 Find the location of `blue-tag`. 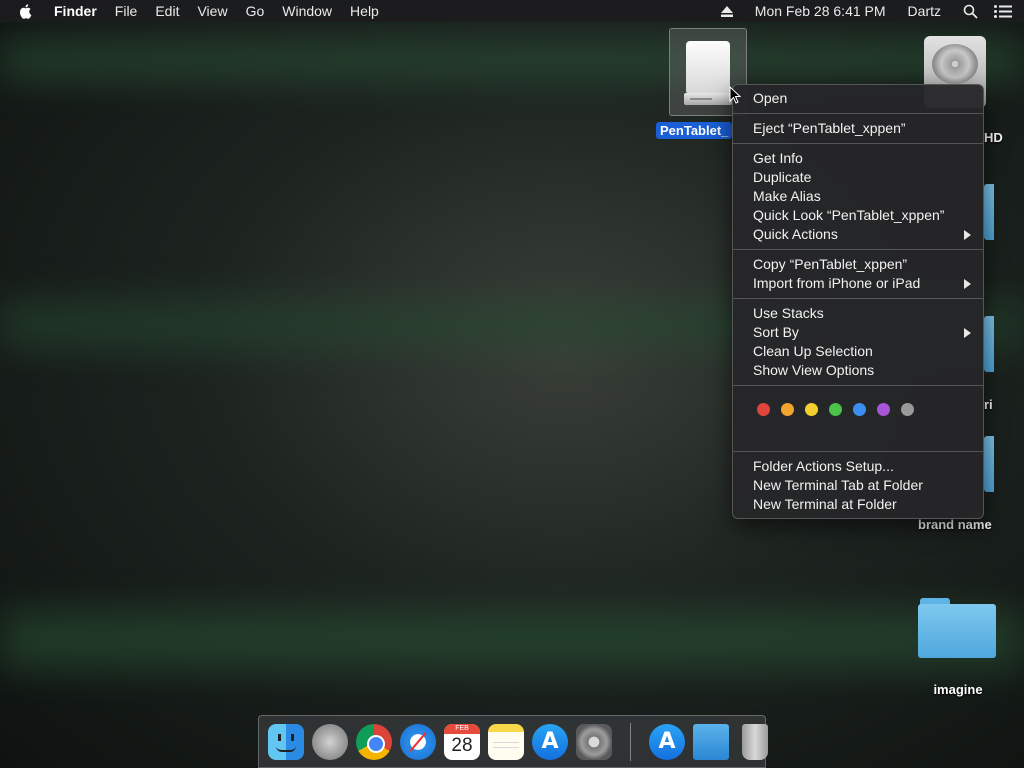

blue-tag is located at coordinates (859, 409).